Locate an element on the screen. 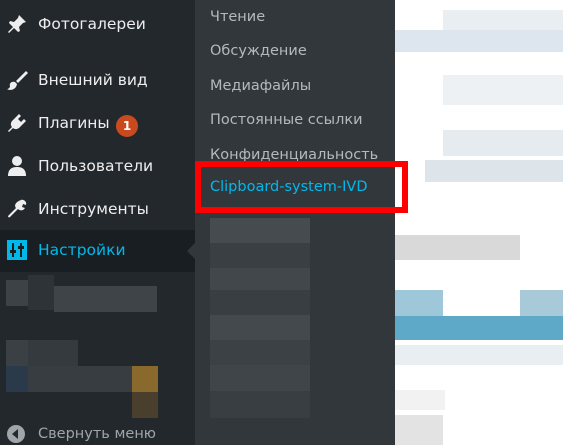 This screenshot has height=445, width=563. submenu-item-discussion: Обсуждение is located at coordinates (258, 51).